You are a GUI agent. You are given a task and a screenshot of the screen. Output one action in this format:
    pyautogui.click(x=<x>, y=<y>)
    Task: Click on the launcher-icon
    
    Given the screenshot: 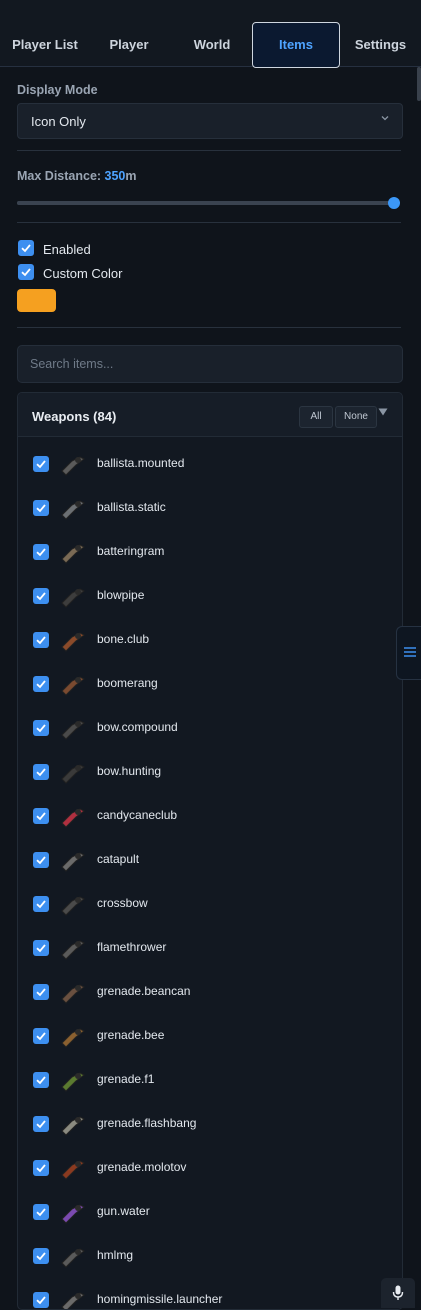 What is the action you would take?
    pyautogui.click(x=73, y=1297)
    